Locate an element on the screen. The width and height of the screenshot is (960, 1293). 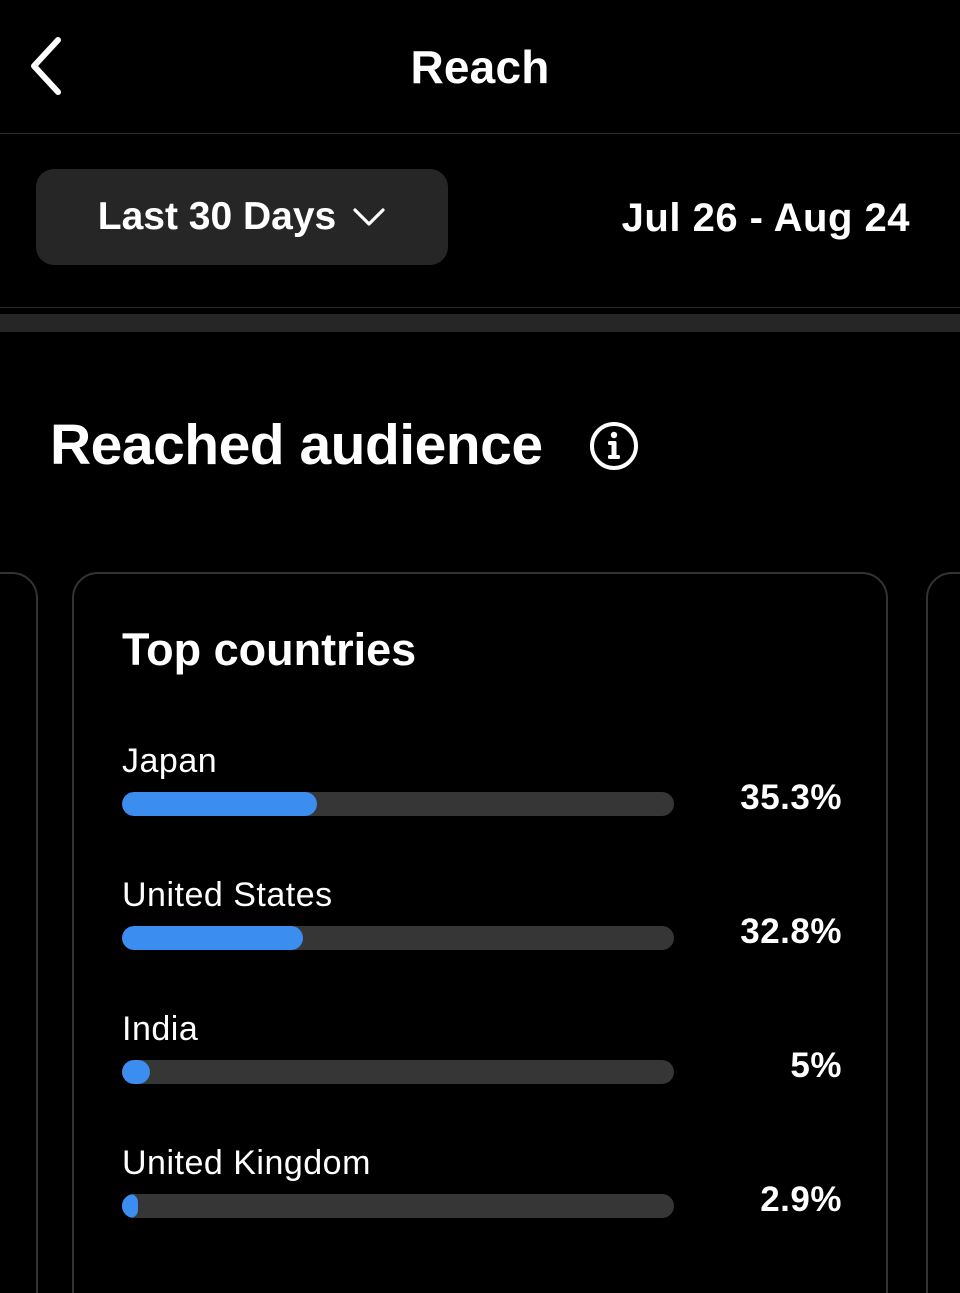
date-range-dropdown-label: Last 30 Days is located at coordinates (217, 216).